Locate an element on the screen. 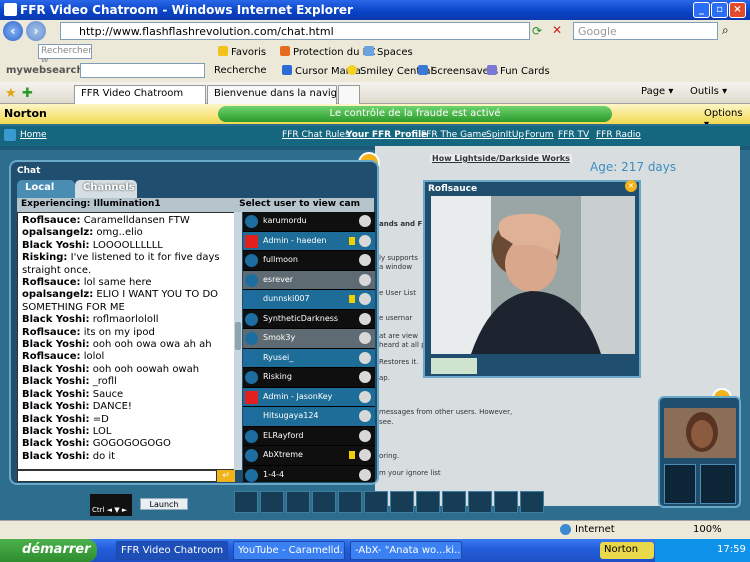  nav-chat-rules: FFR Chat Rules is located at coordinates (316, 135).